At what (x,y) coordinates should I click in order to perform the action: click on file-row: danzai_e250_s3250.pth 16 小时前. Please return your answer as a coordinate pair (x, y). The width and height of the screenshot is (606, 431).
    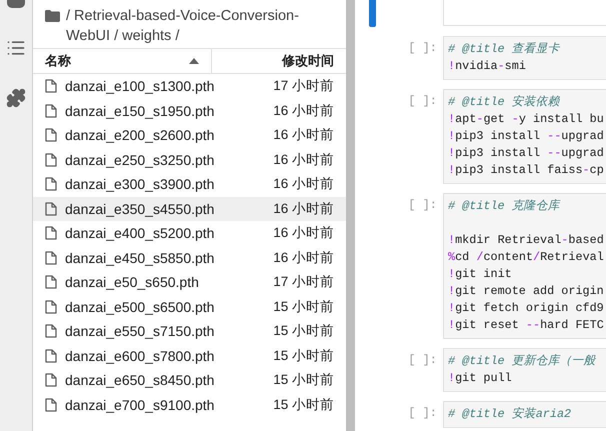
    Looking at the image, I should click on (189, 160).